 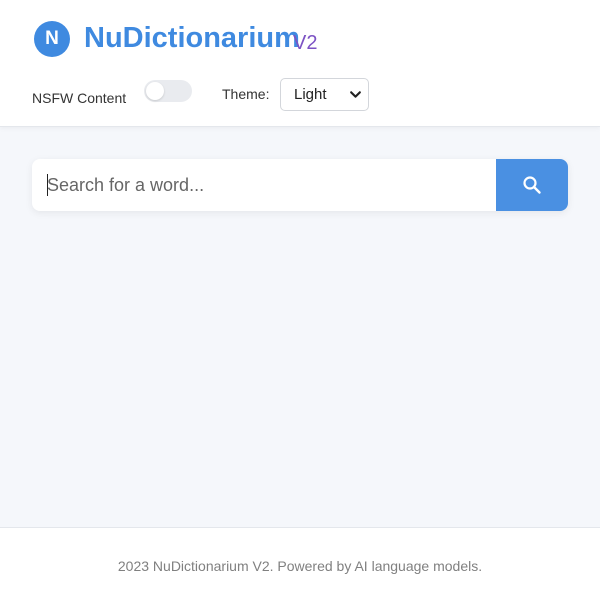 I want to click on nsfw-label: NSFW Content, so click(x=79, y=98).